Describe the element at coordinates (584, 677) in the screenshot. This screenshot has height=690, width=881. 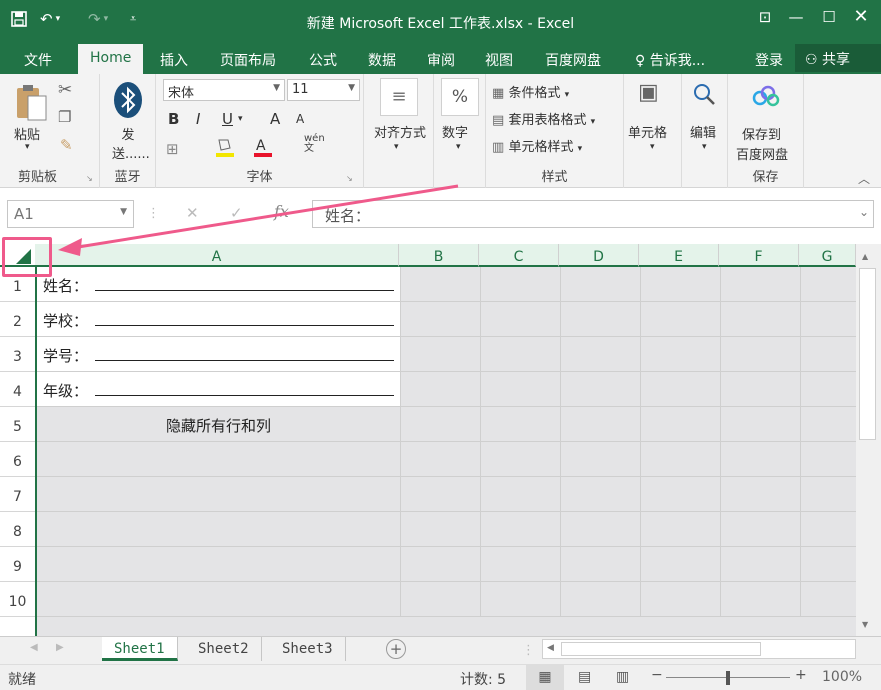
I see `page-layout-view-icon: ▤` at that location.